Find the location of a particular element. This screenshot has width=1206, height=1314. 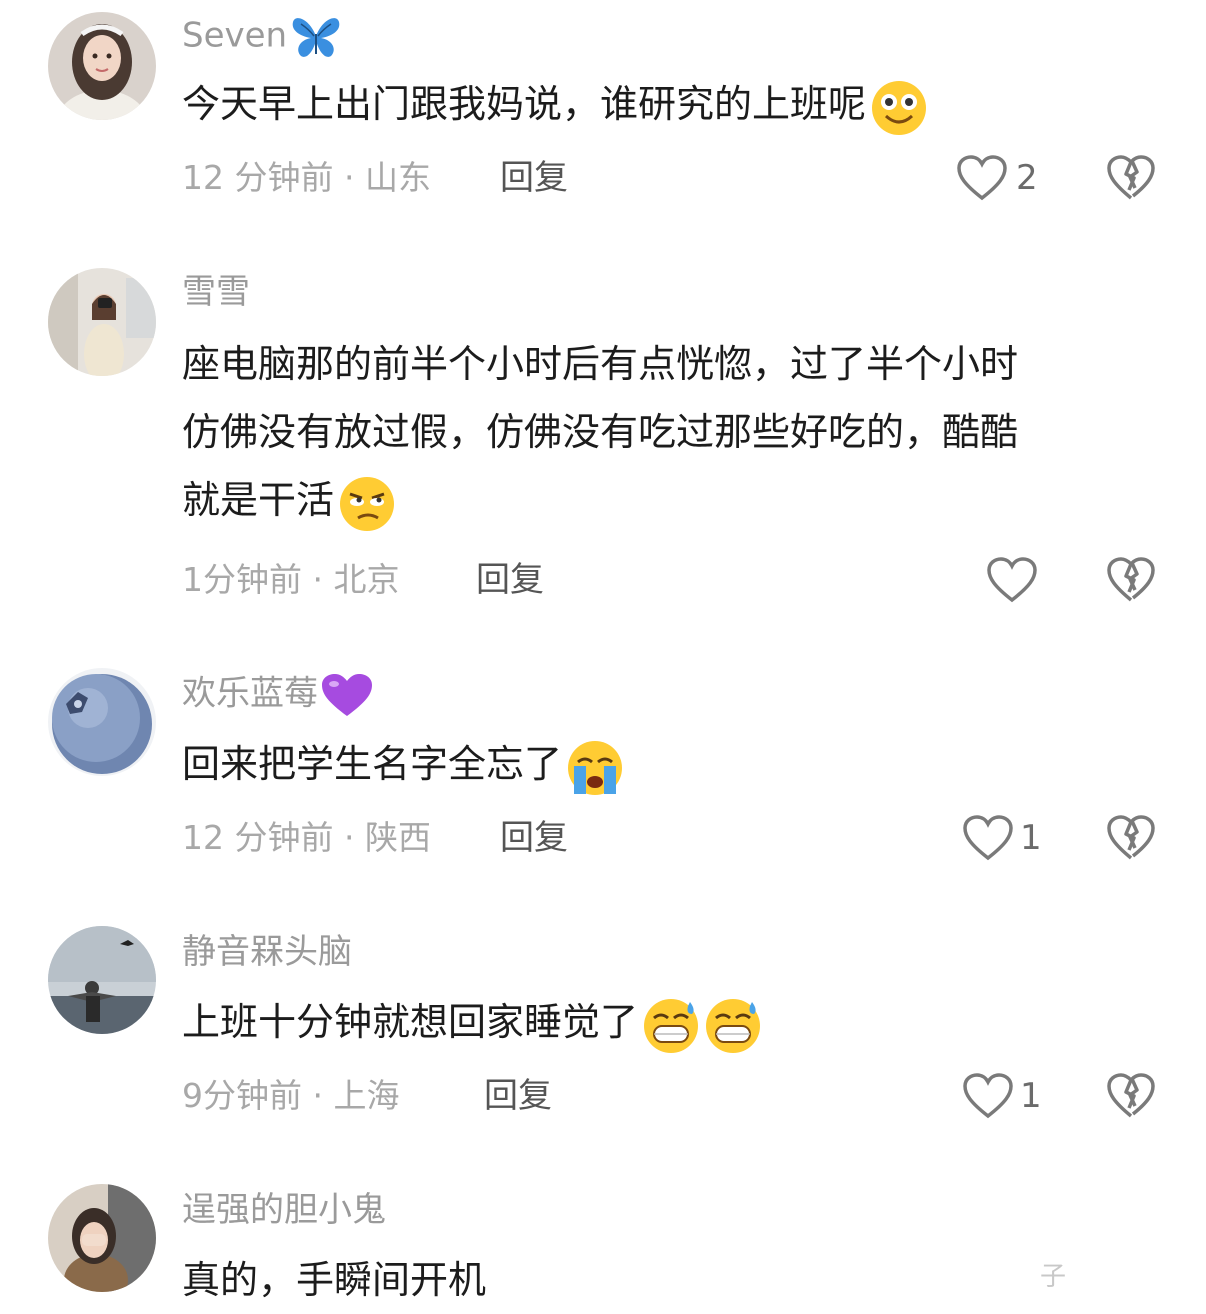

comment-text: 真的，手瞬间开机 is located at coordinates (334, 1280).